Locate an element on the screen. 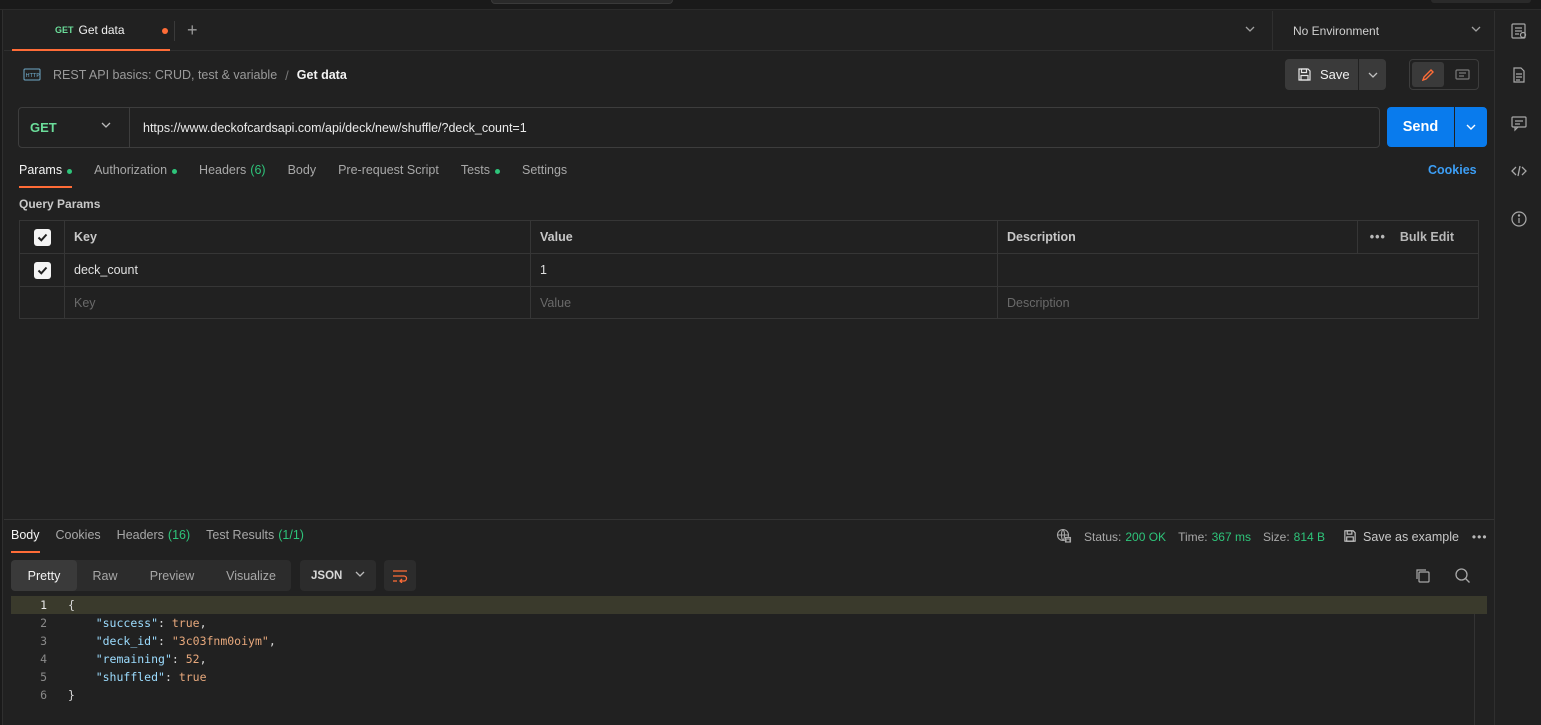 Image resolution: width=1541 pixels, height=725 pixels. tab-settings: Settings is located at coordinates (544, 174).